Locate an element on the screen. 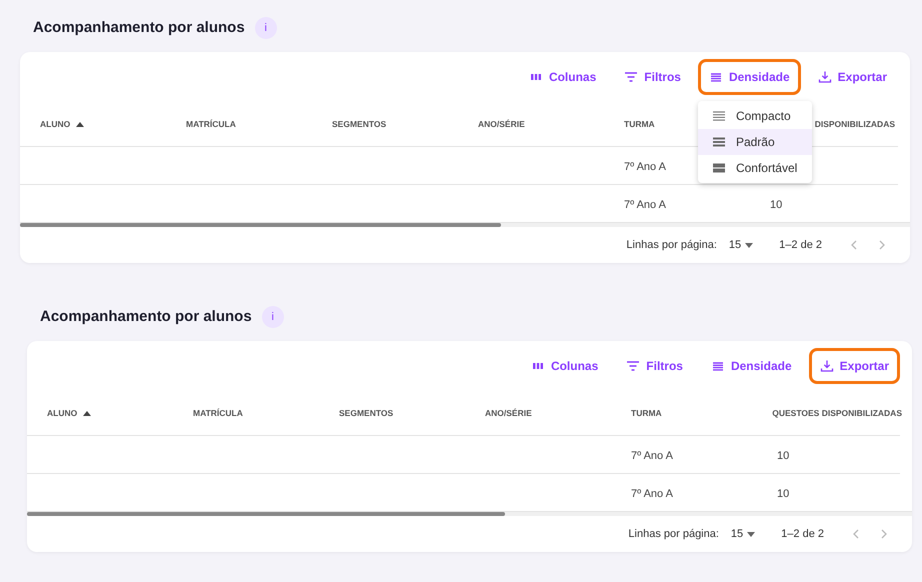 The image size is (922, 582). compact-lines-icon is located at coordinates (719, 116).